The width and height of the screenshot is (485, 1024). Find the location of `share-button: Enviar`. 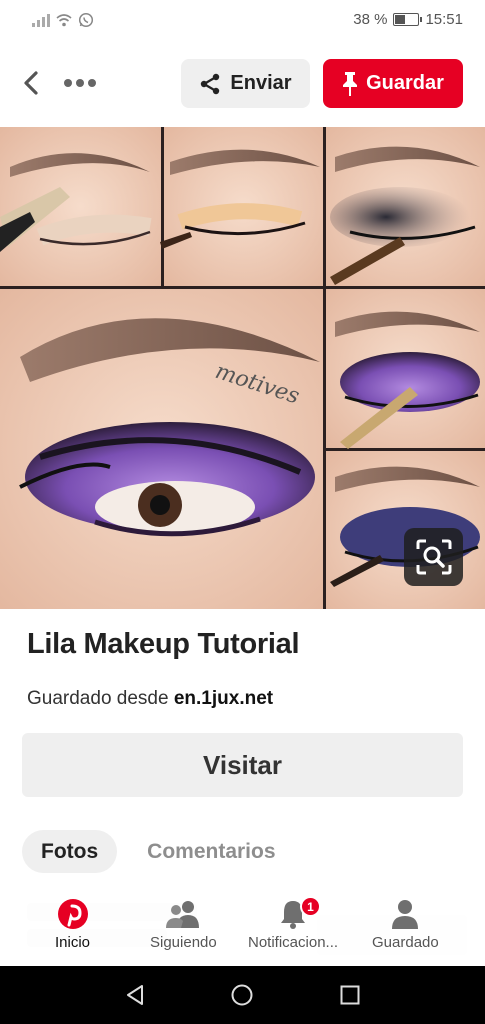

share-button: Enviar is located at coordinates (245, 83).